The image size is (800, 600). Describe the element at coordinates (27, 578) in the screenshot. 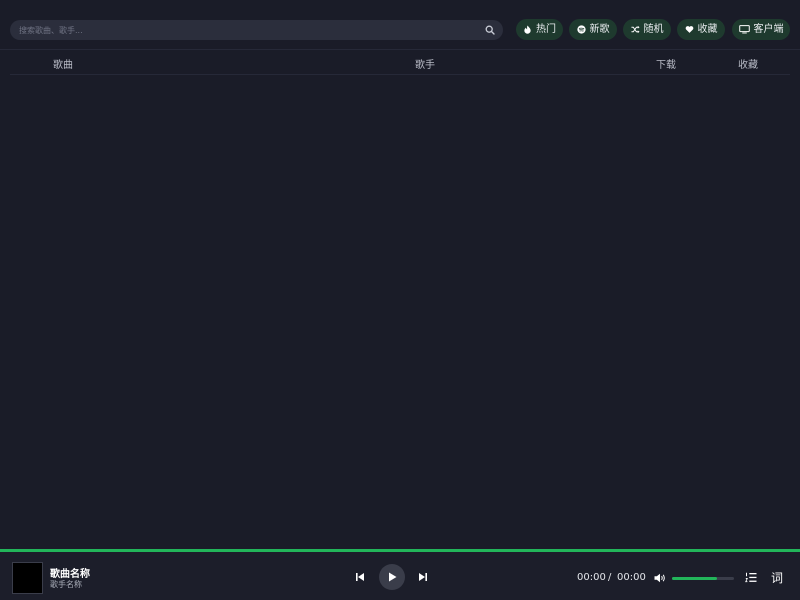

I see `album-cover` at that location.